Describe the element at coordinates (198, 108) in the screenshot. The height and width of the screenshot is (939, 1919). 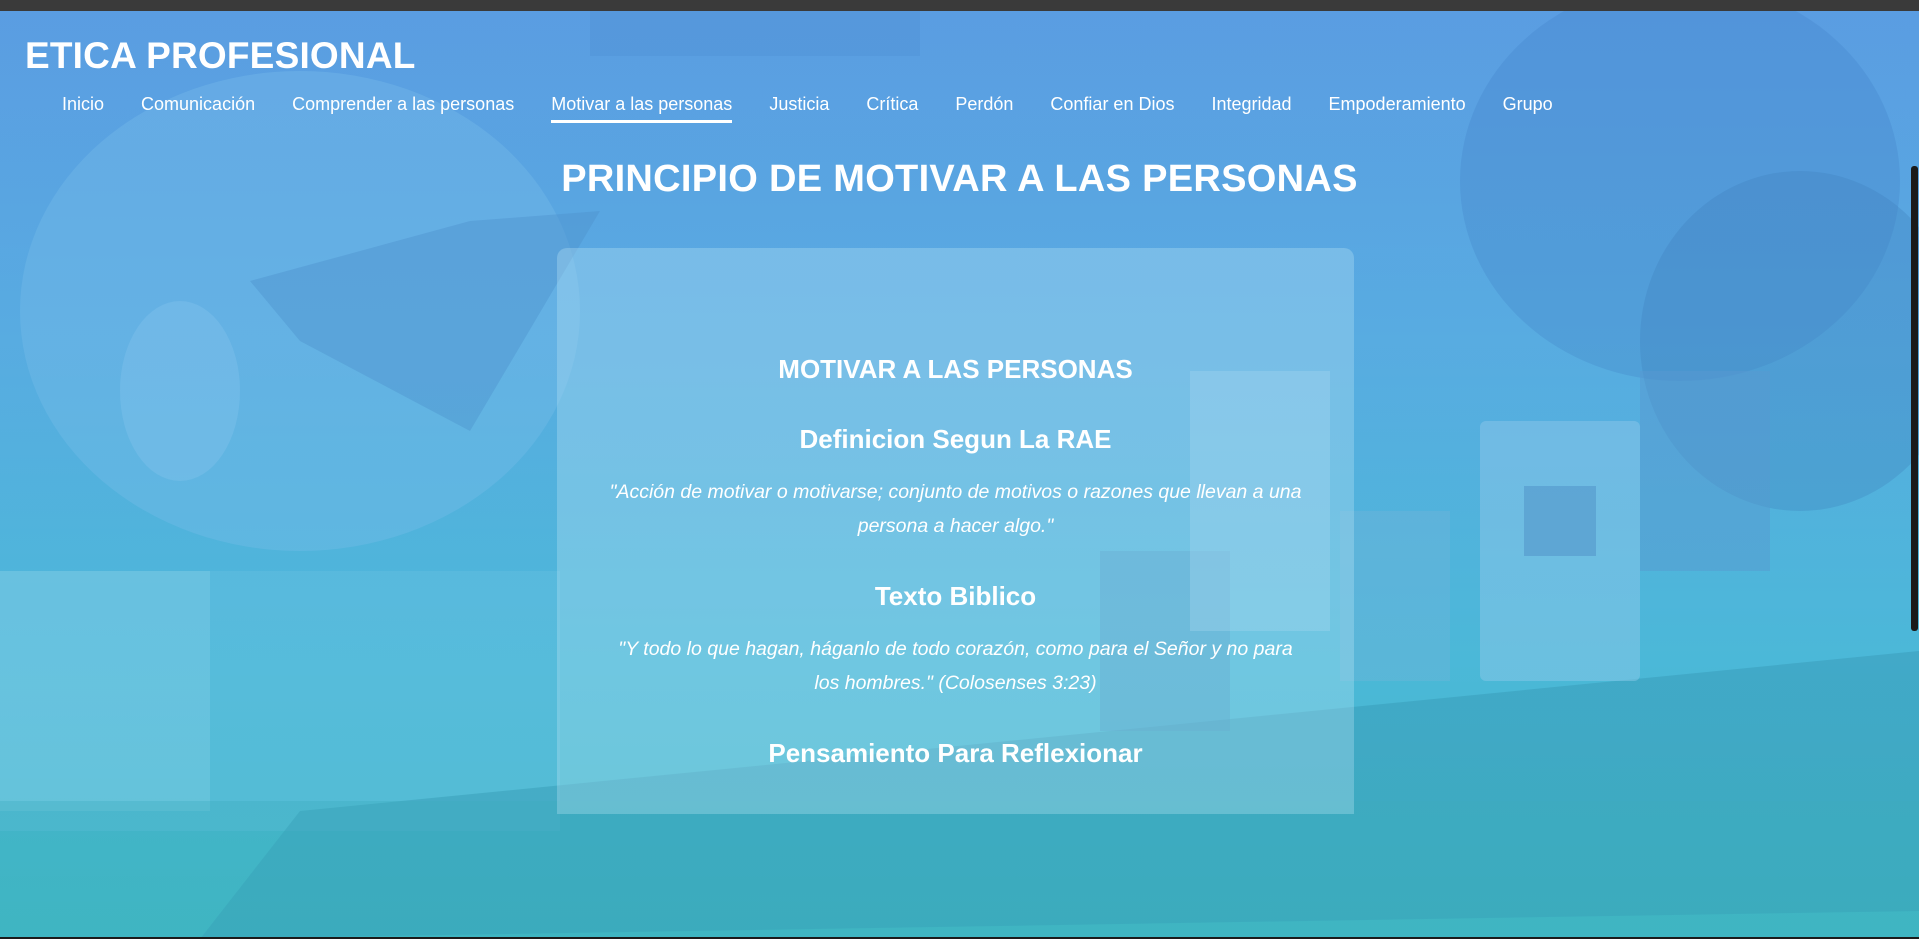
I see `nav-item-comunicacion: Comunicación` at that location.